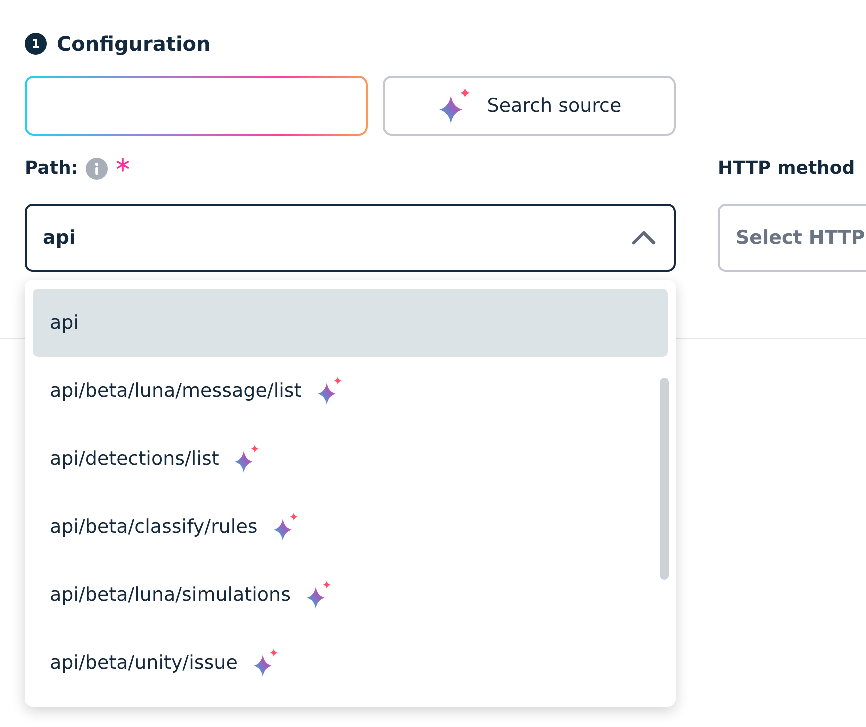 Image resolution: width=866 pixels, height=727 pixels. Describe the element at coordinates (350, 527) in the screenshot. I see `path-option: api/beta/classify/rules` at that location.